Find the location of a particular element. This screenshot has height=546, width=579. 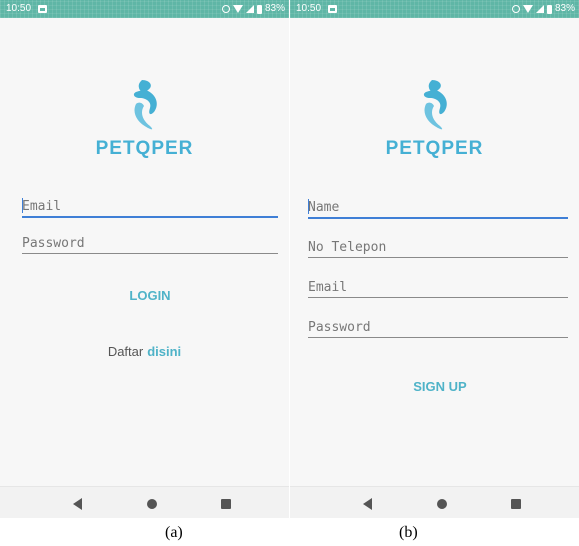

register-prompt: Daftar disini is located at coordinates (144, 351).